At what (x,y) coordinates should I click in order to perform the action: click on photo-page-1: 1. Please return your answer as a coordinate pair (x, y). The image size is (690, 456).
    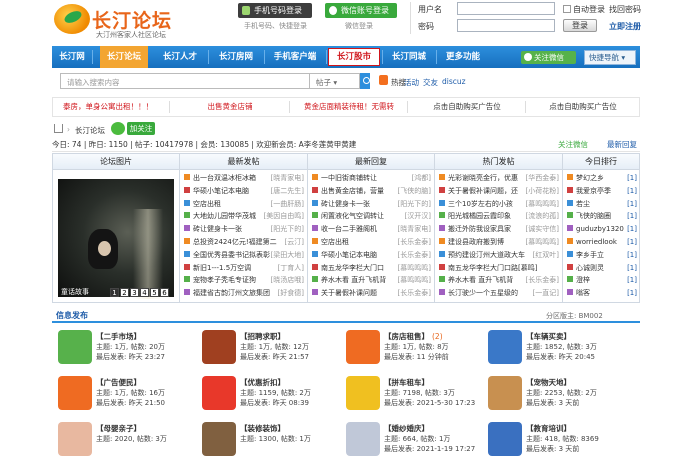
    Looking at the image, I should click on (114, 292).